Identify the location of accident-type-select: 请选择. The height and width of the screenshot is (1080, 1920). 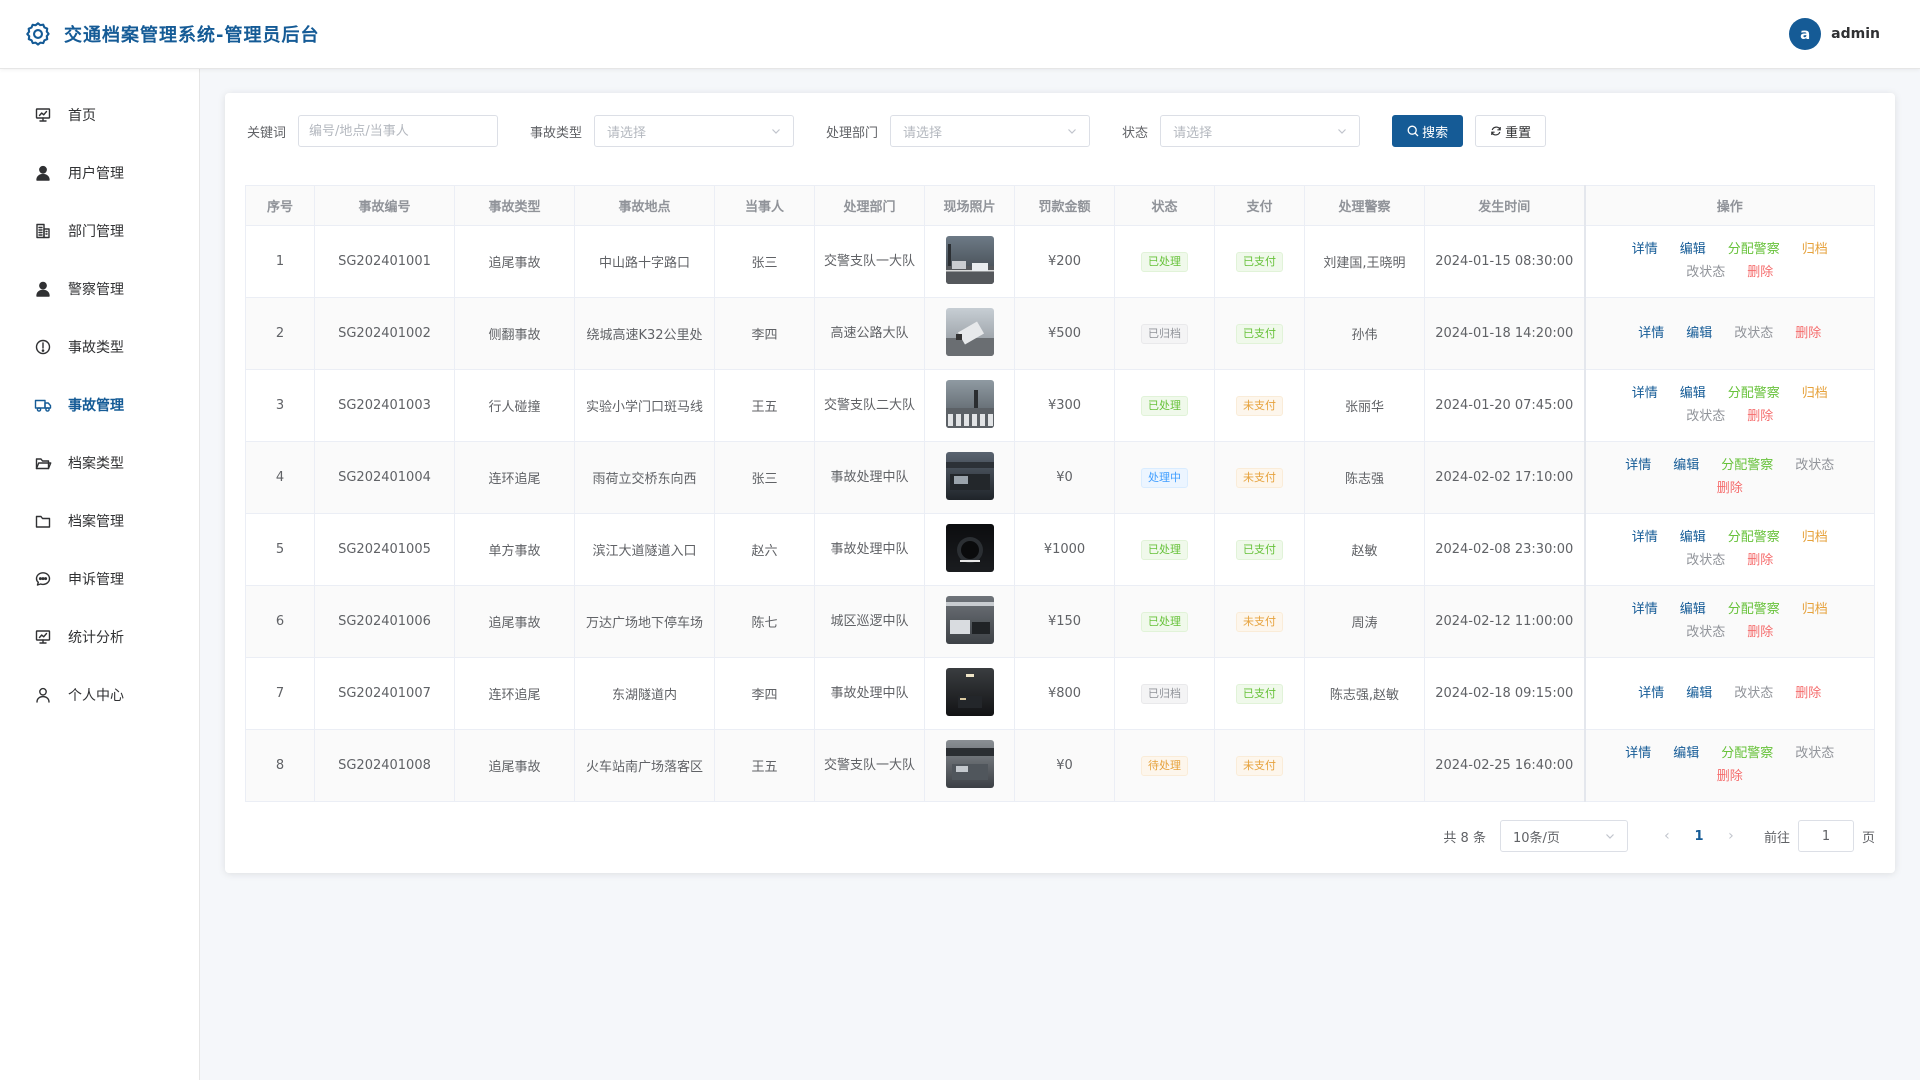
(694, 131).